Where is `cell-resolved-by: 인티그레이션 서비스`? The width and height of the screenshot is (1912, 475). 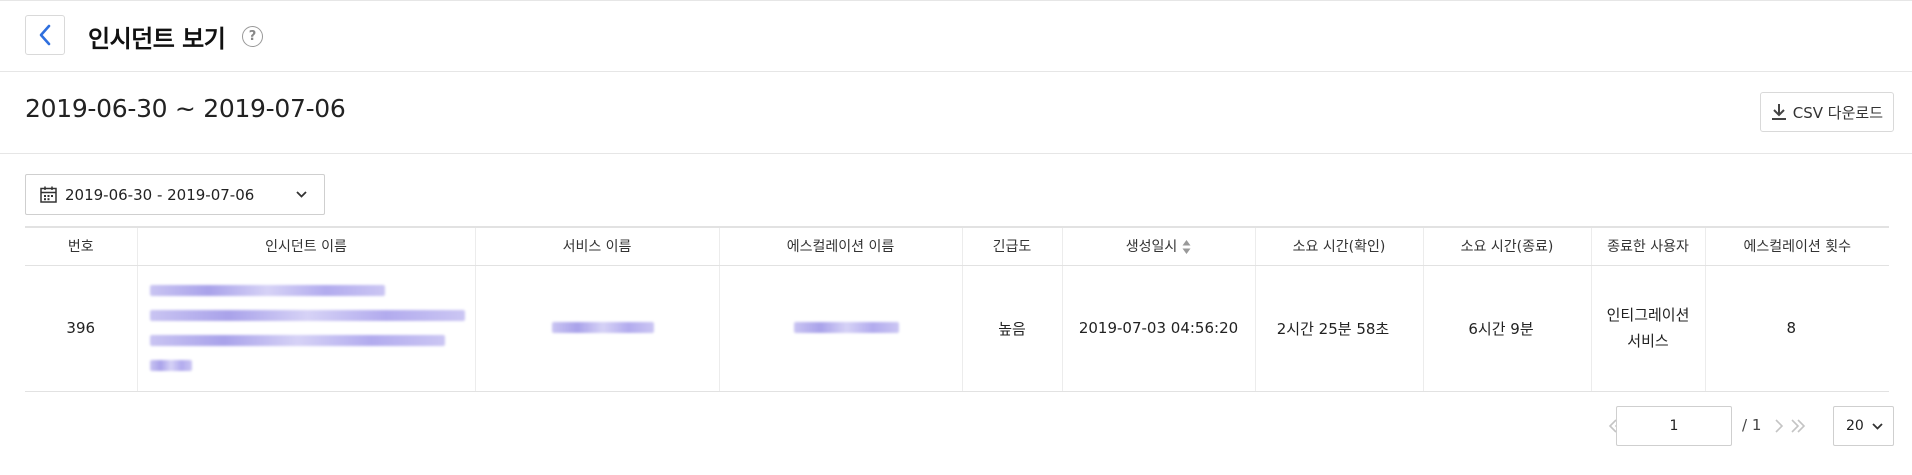 cell-resolved-by: 인티그레이션 서비스 is located at coordinates (1647, 328).